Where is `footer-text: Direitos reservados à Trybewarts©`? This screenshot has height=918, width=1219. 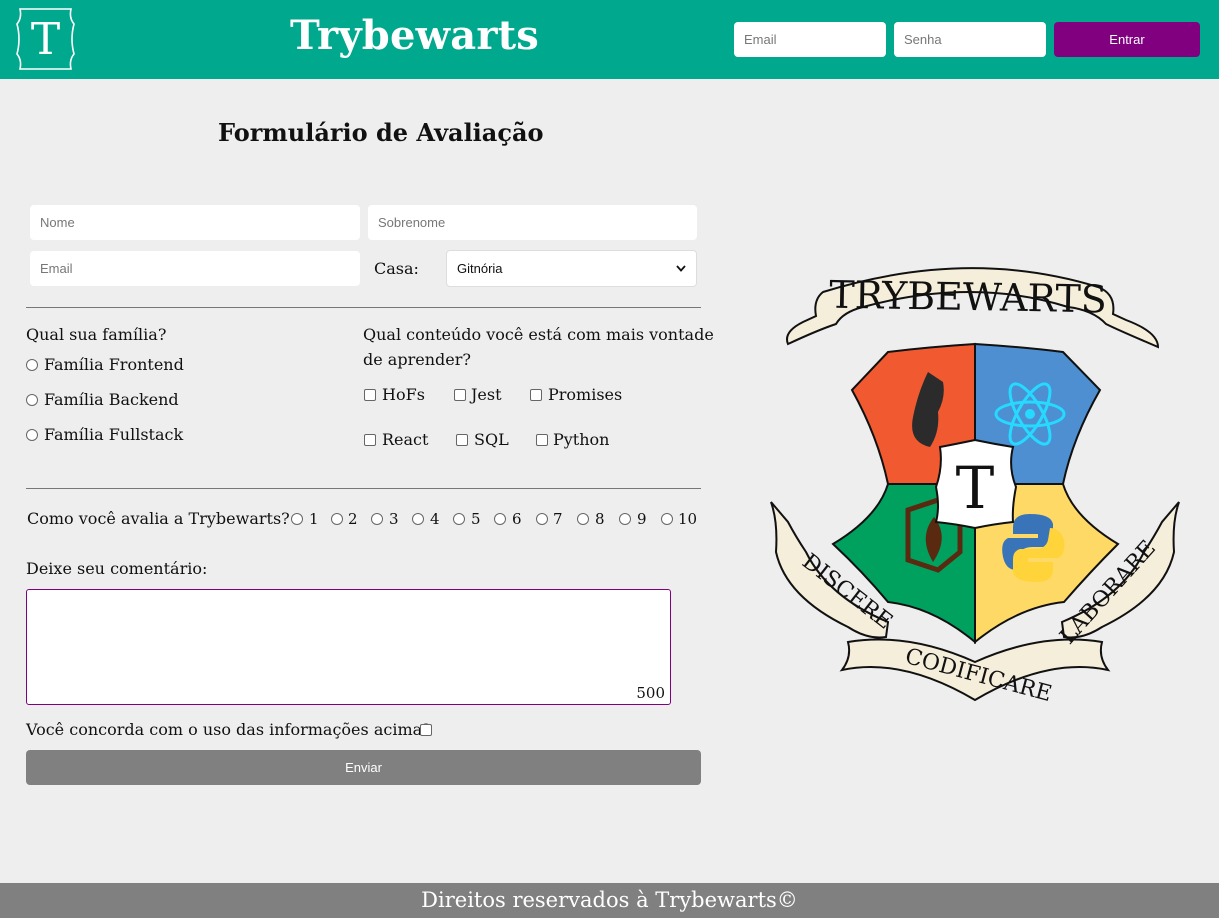
footer-text: Direitos reservados à Trybewarts© is located at coordinates (609, 900).